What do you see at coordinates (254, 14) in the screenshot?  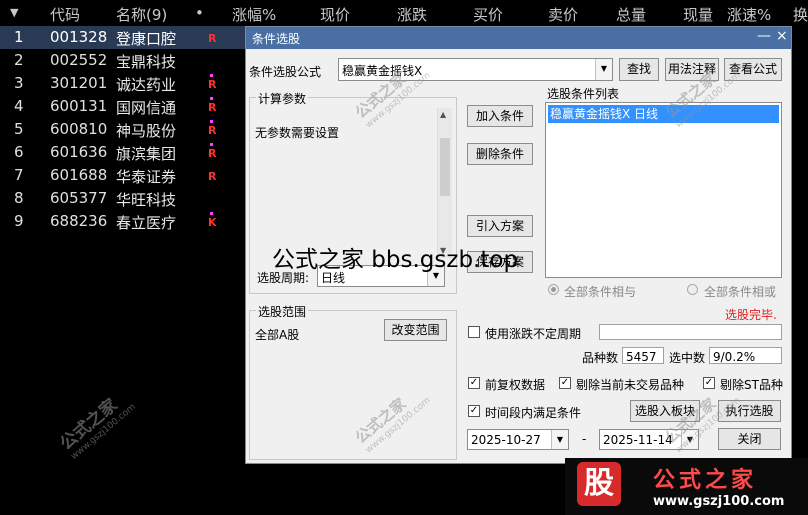 I see `col-change-pct: 涨幅%` at bounding box center [254, 14].